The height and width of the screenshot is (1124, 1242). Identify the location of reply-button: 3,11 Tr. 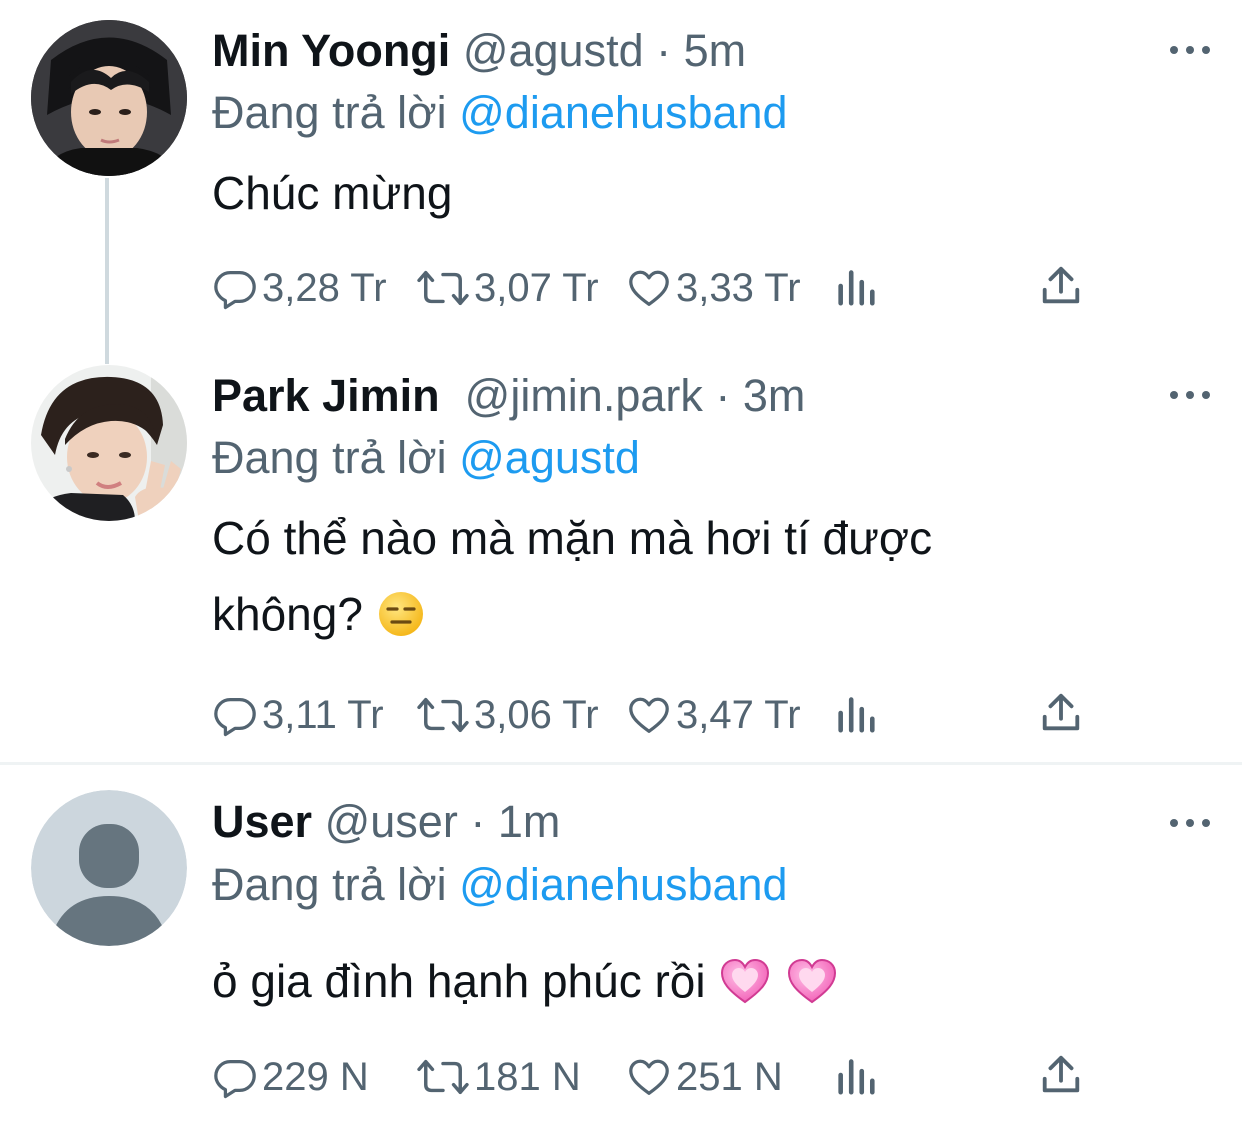
(298, 715).